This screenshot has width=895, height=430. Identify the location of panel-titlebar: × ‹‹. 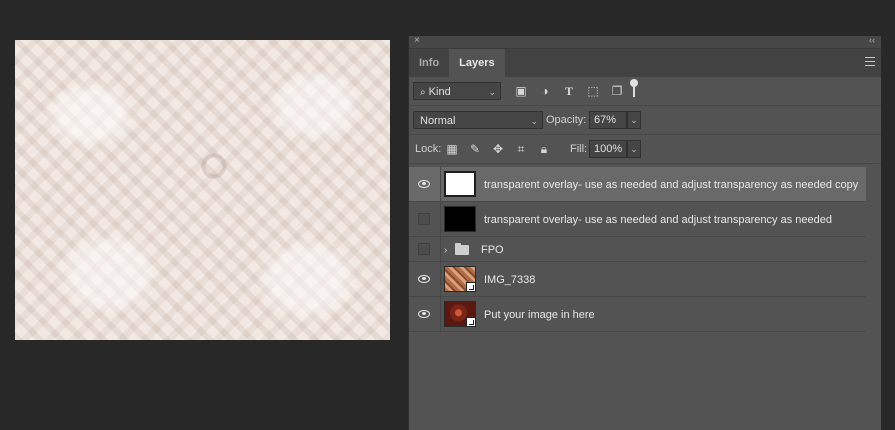
(645, 42).